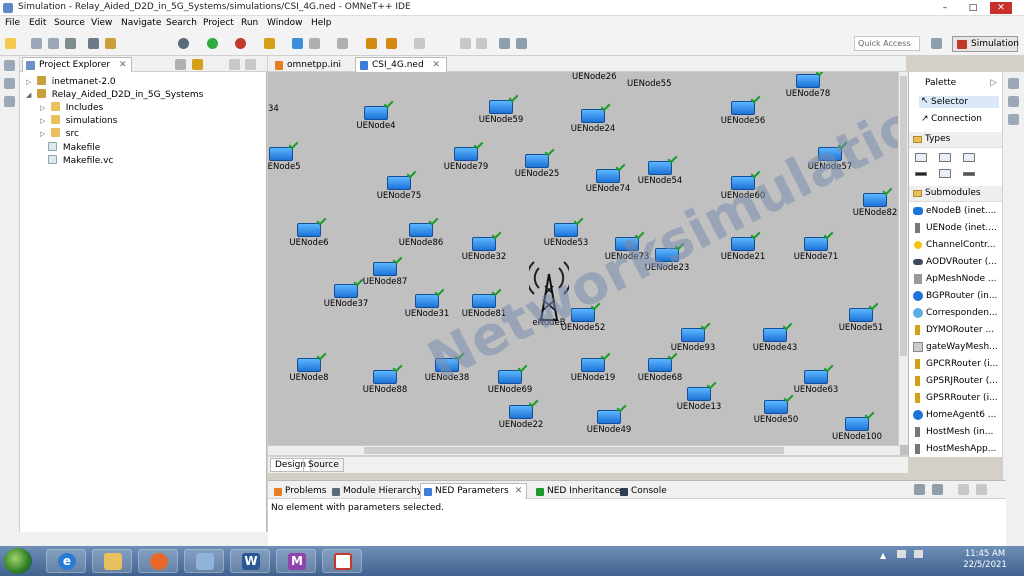 The height and width of the screenshot is (576, 1024). I want to click on ue-node: UENode8, so click(309, 370).